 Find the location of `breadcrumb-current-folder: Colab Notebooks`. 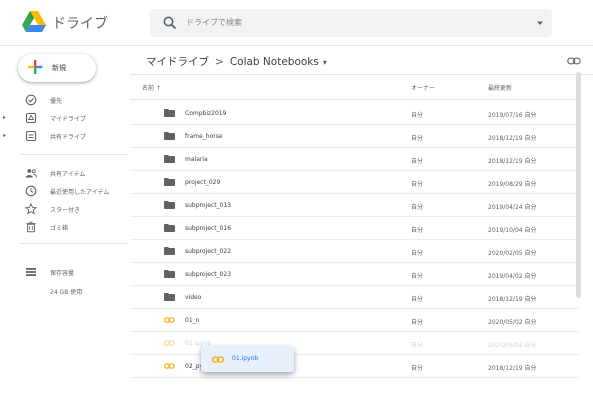

breadcrumb-current-folder: Colab Notebooks is located at coordinates (274, 62).